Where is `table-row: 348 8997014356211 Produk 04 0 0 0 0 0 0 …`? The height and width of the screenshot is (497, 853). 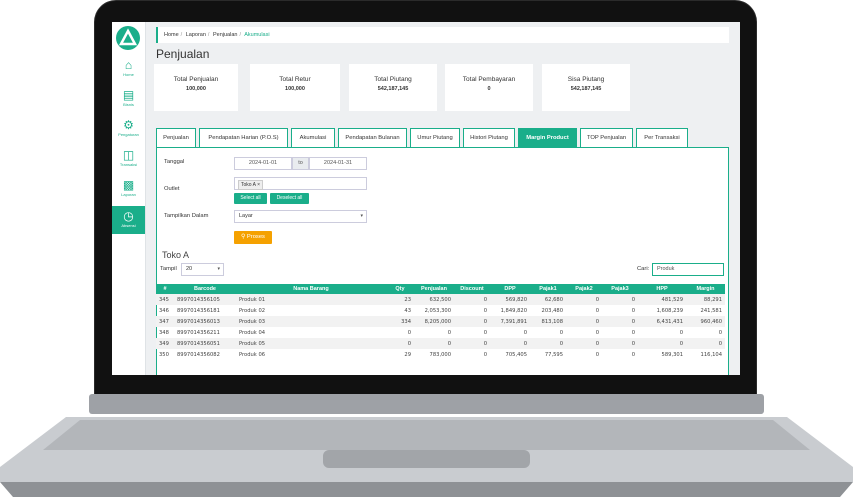
table-row: 348 8997014356211 Produk 04 0 0 0 0 0 0 … is located at coordinates (440, 332).